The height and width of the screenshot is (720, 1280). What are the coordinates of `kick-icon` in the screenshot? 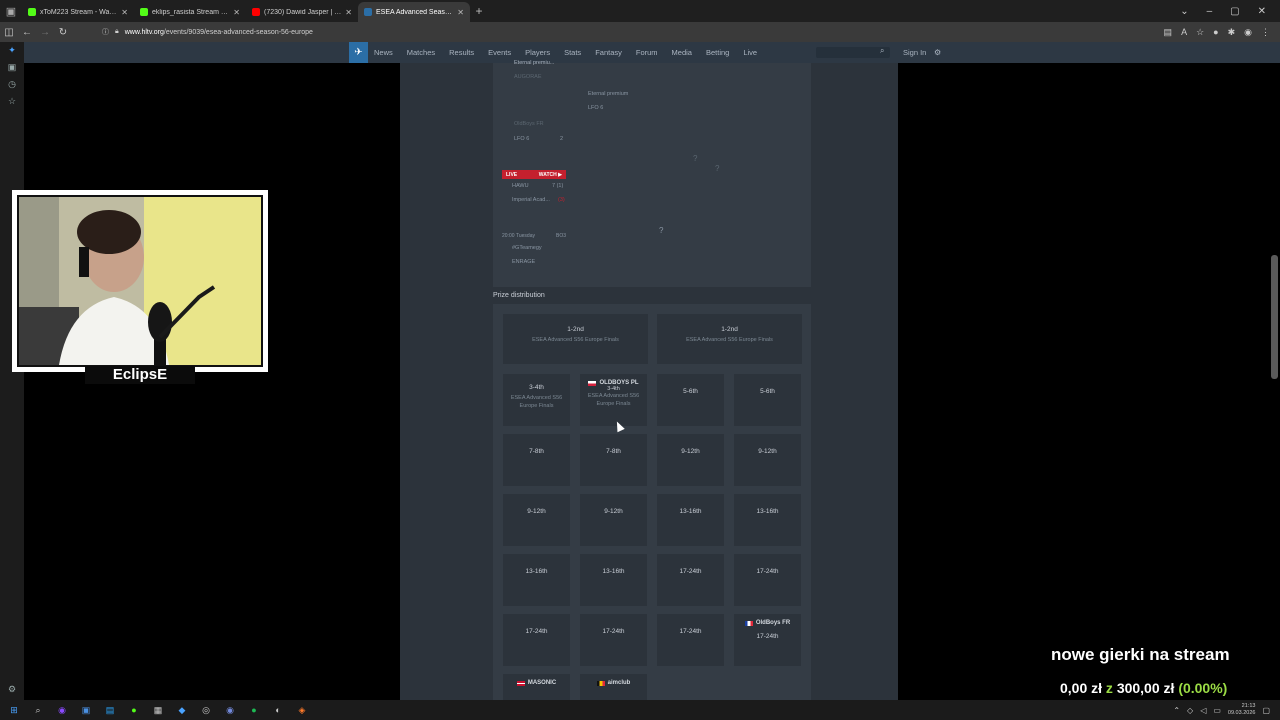 It's located at (32, 12).